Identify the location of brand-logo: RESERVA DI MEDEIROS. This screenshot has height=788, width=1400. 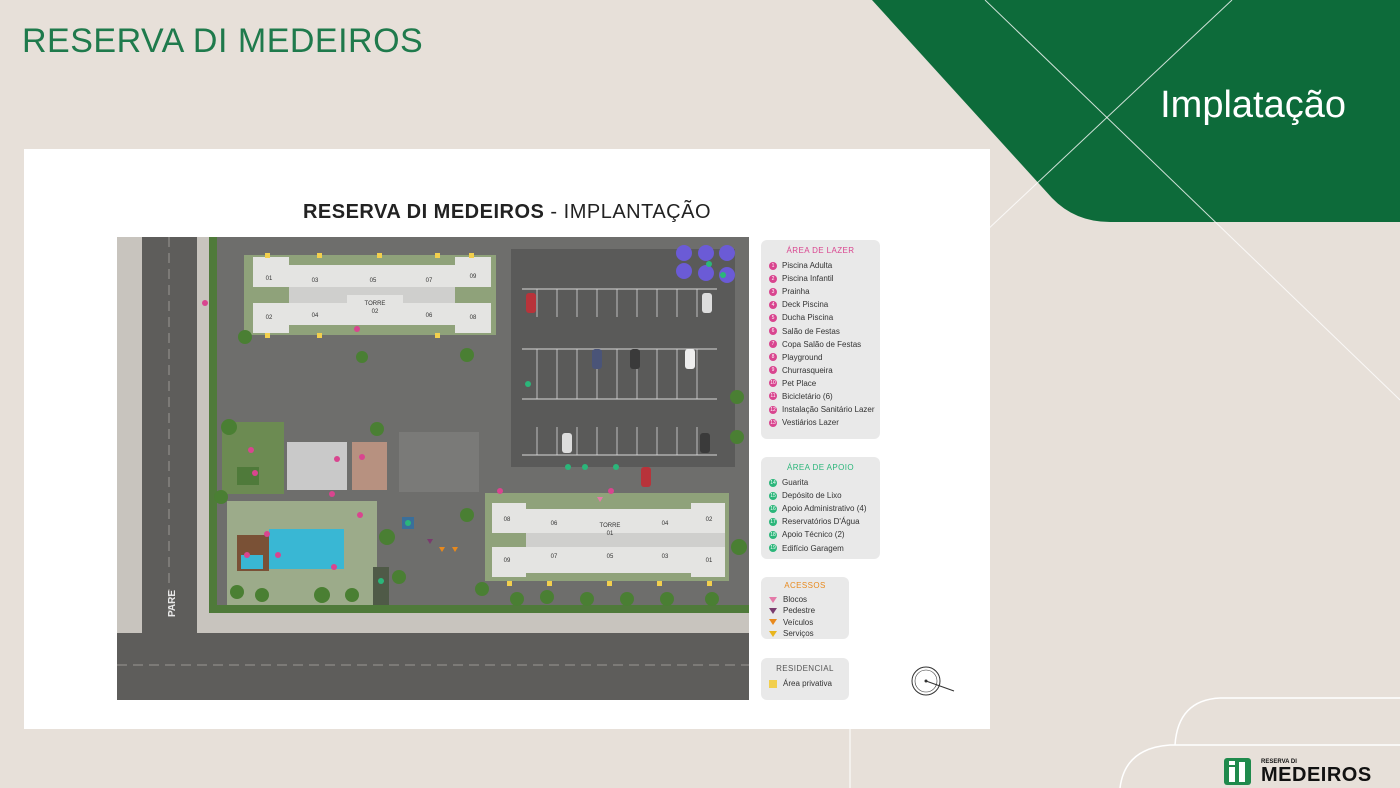
(1298, 771).